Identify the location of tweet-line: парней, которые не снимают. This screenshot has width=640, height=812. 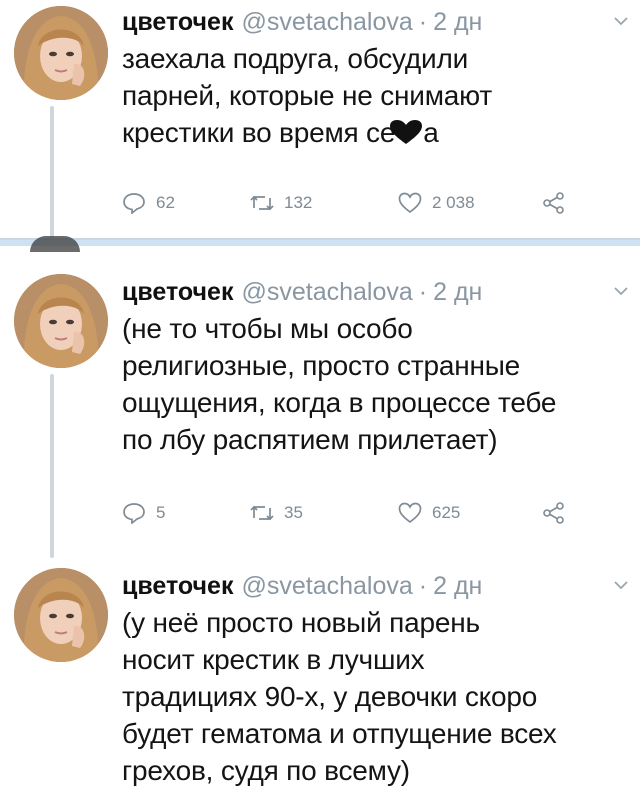
(307, 95).